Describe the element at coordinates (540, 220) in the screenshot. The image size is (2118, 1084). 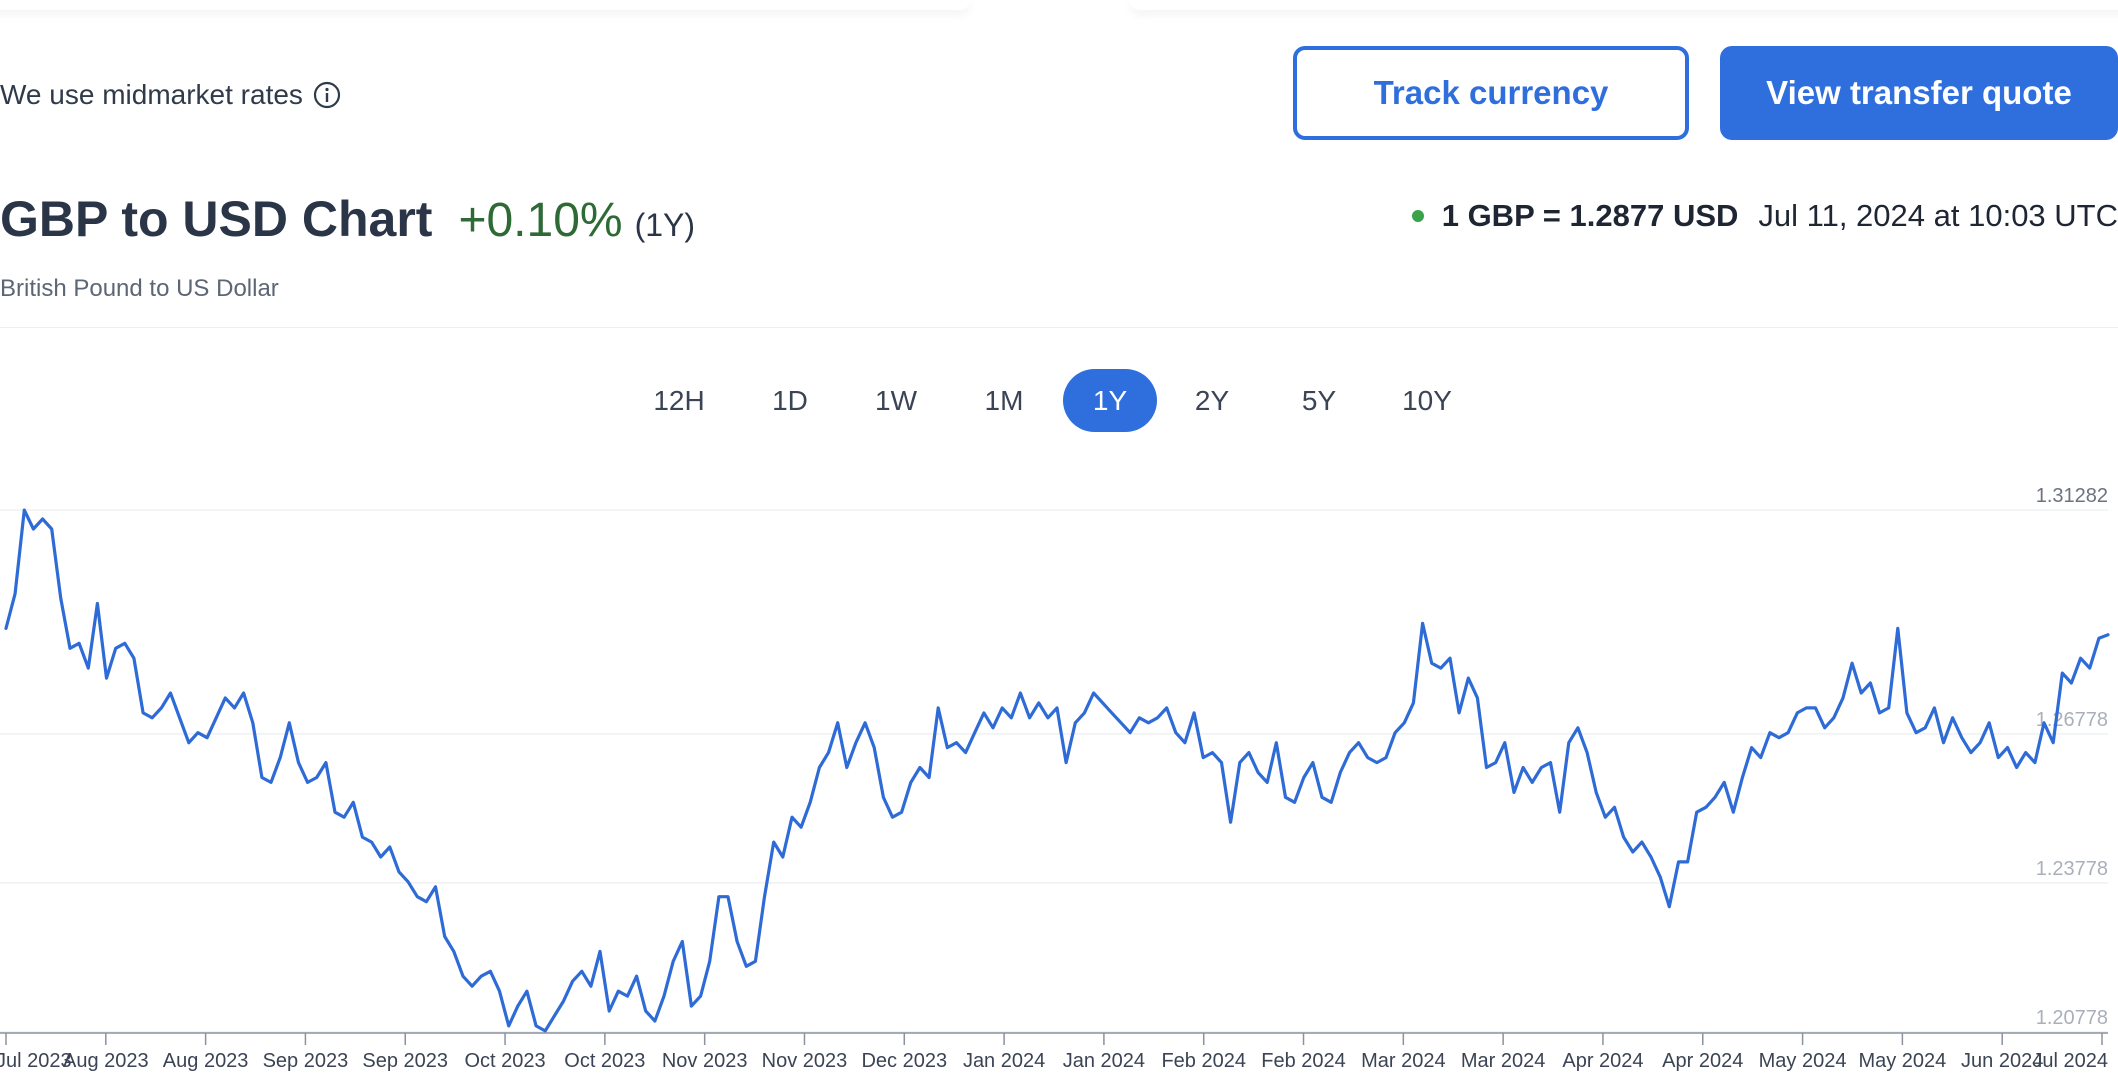
I see `rate-change: +0.10%` at that location.